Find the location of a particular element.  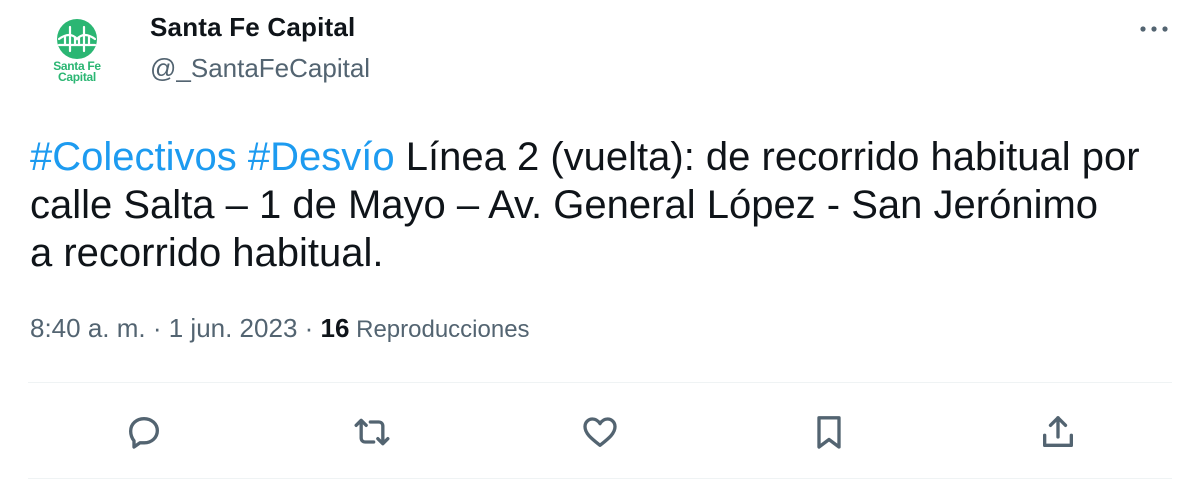

more-options-button is located at coordinates (1154, 29).